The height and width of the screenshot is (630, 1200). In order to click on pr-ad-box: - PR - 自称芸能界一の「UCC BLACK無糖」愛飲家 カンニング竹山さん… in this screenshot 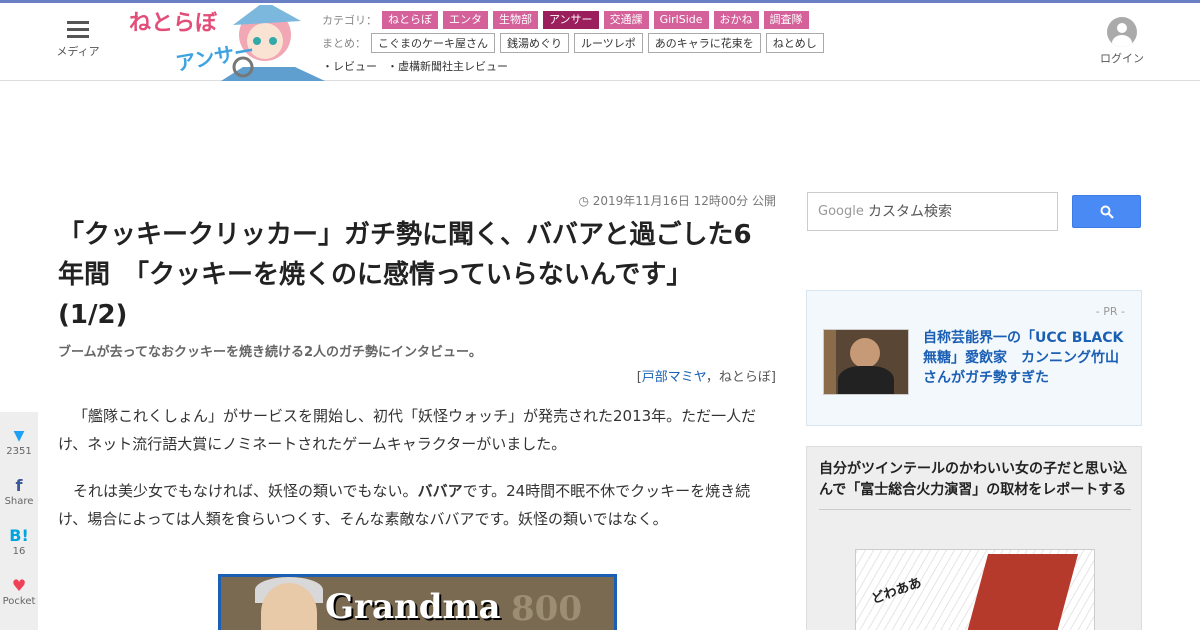, I will do `click(974, 358)`.